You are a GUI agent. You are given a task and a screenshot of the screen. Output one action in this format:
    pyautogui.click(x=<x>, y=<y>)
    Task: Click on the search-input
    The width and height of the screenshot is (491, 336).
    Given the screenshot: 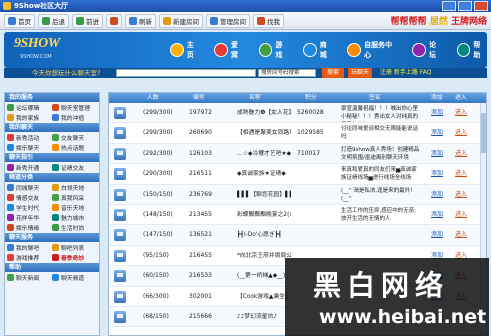 What is the action you would take?
    pyautogui.click(x=186, y=73)
    